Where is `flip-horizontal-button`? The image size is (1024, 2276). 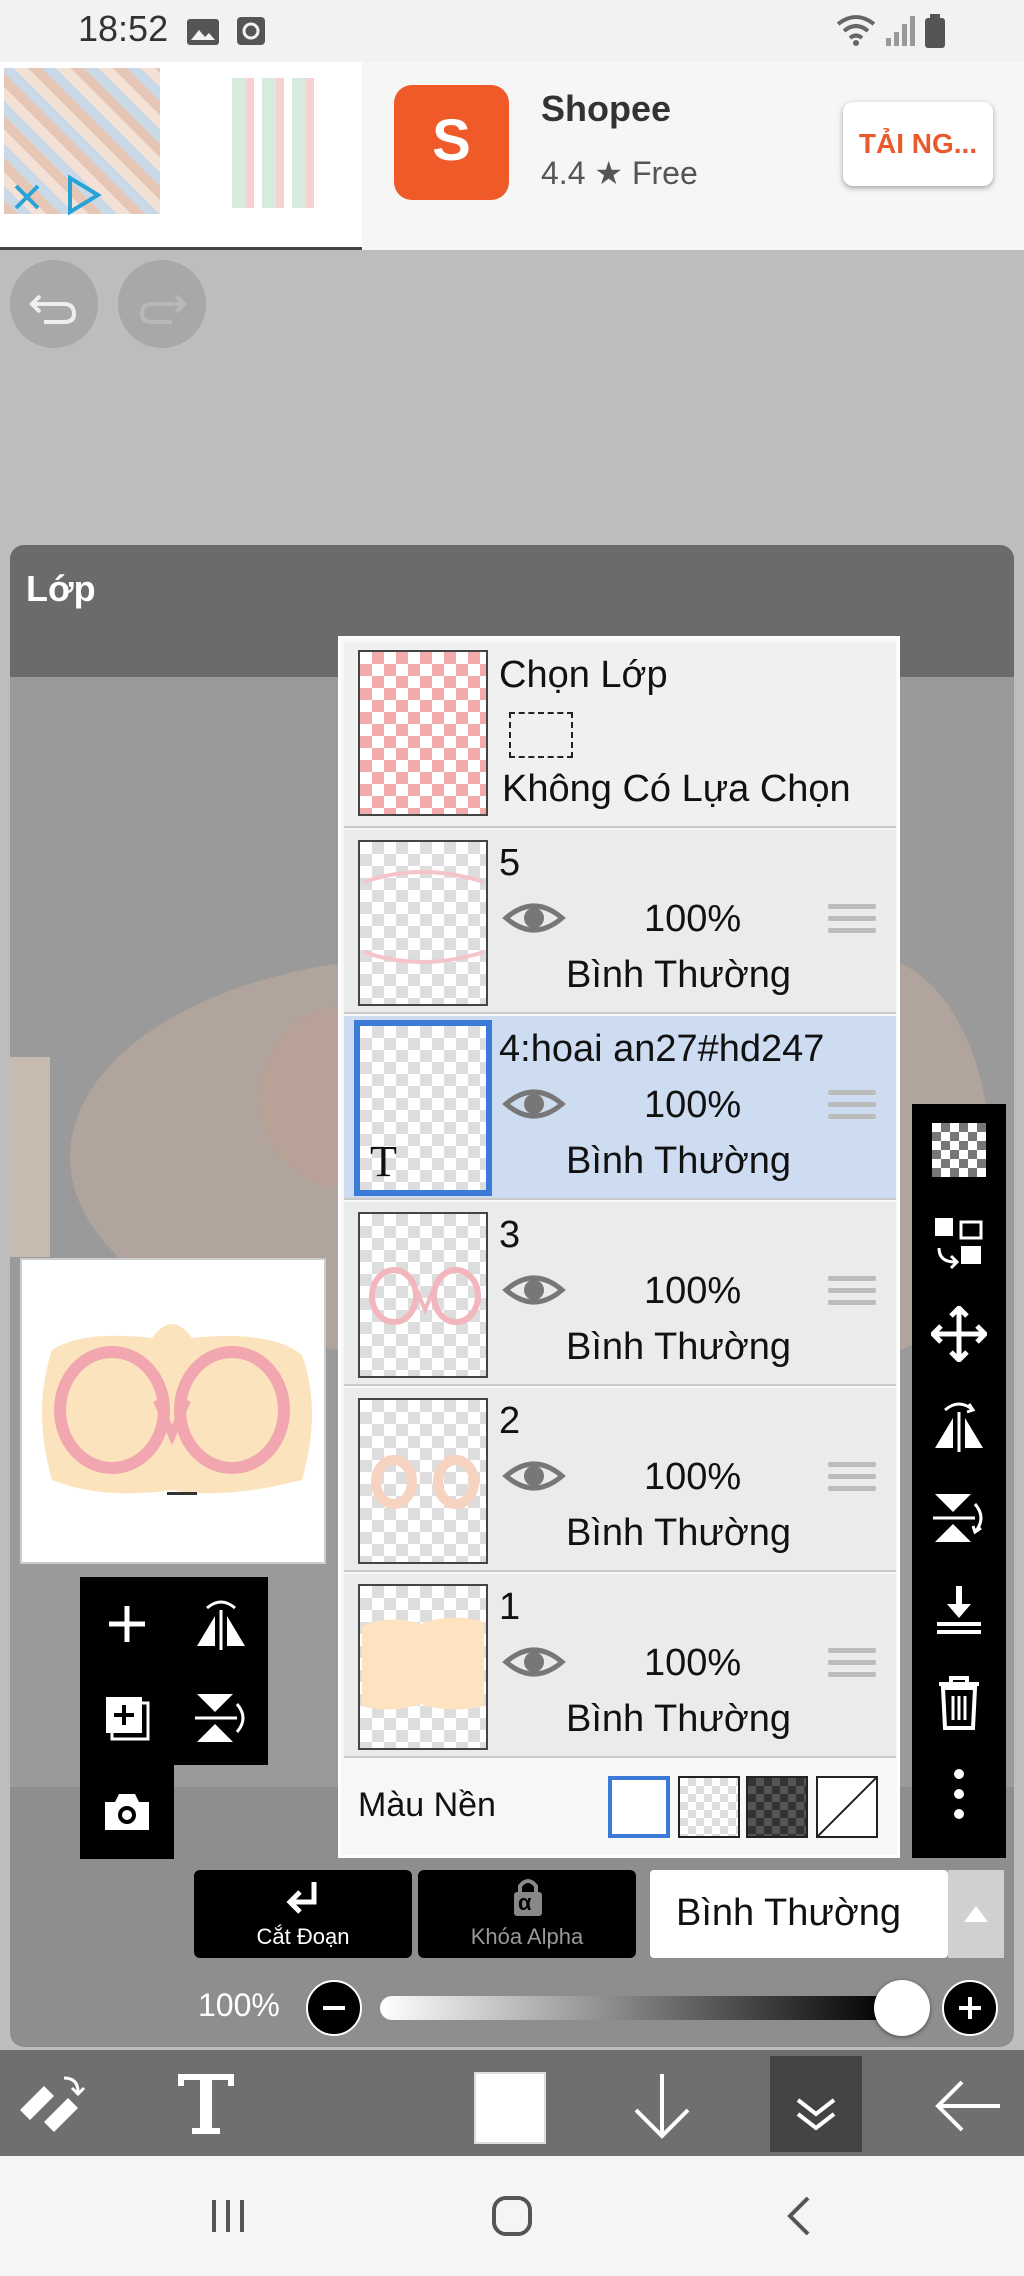
flip-horizontal-button is located at coordinates (959, 1426).